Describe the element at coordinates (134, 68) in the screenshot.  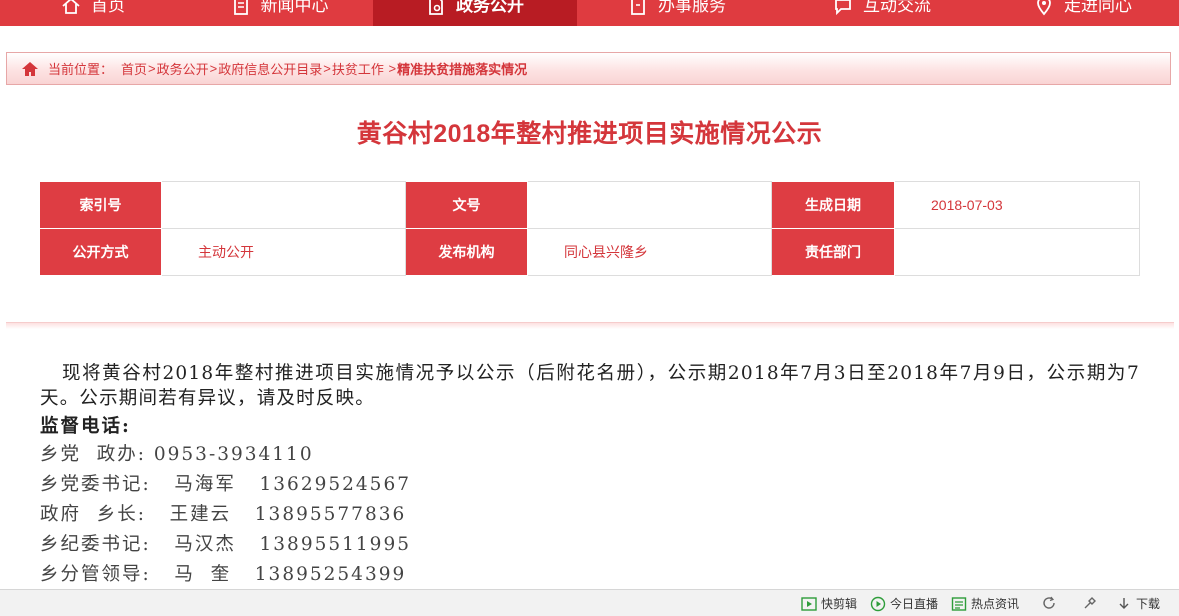
I see `breadcrumb-home: 首页` at that location.